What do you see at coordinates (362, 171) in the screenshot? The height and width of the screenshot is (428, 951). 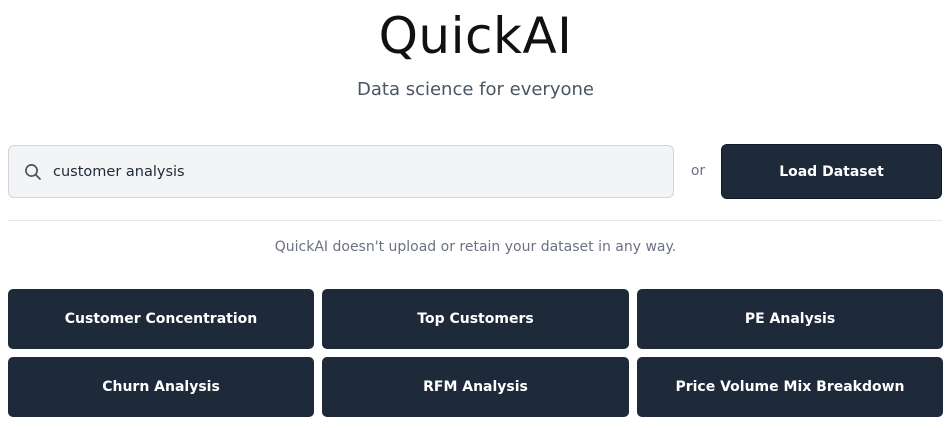 I see `search-input` at bounding box center [362, 171].